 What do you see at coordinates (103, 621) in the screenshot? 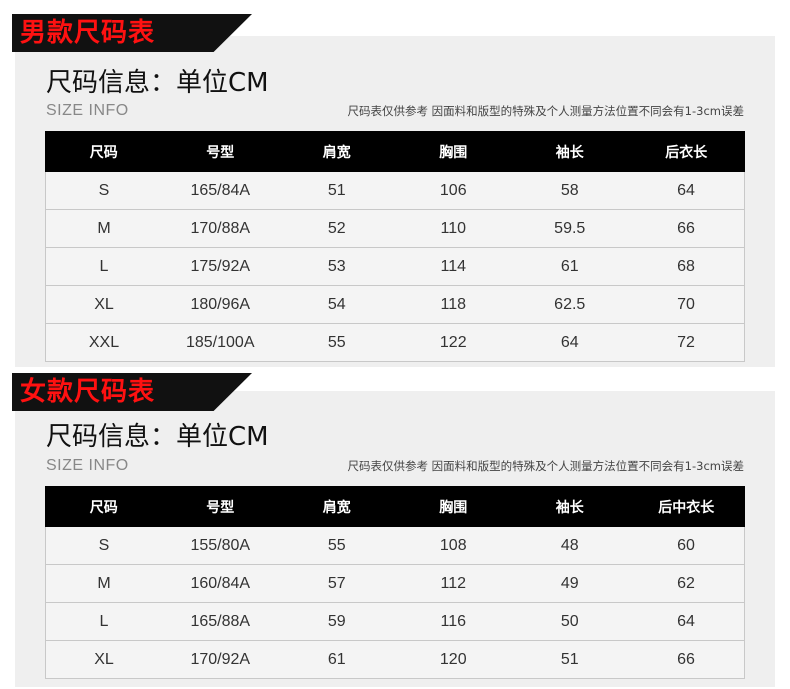
I see `women-table-cell: L` at bounding box center [103, 621].